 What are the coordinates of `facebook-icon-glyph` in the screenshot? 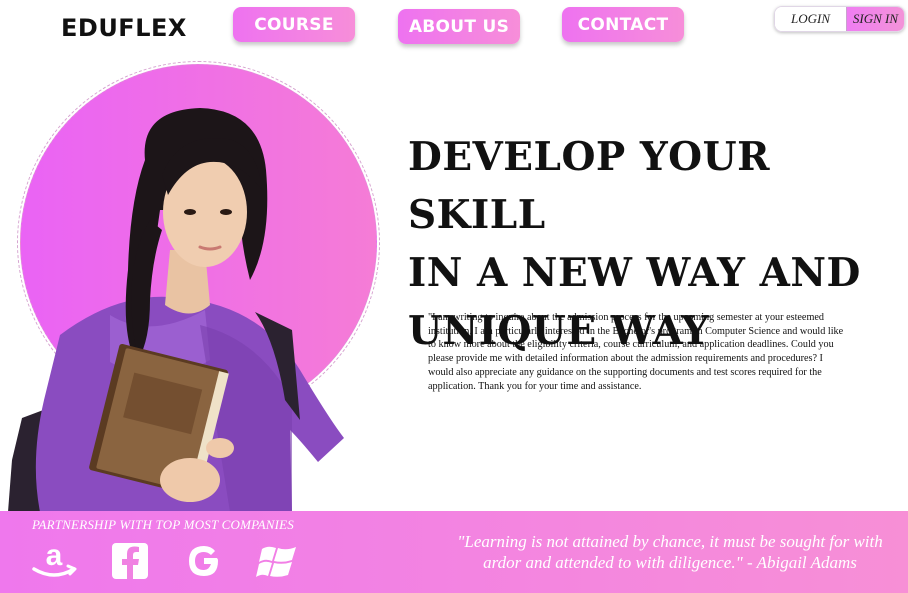 It's located at (130, 561).